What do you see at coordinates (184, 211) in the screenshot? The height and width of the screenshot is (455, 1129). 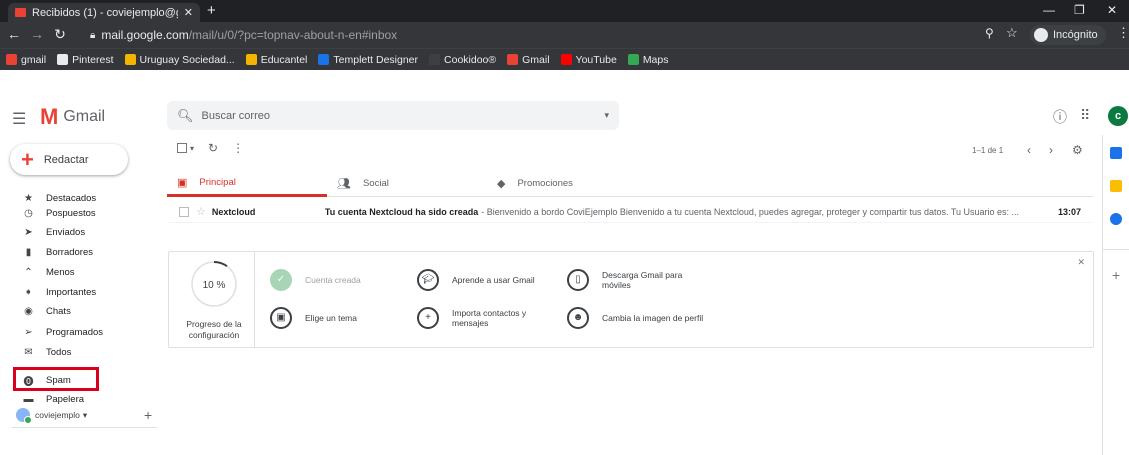 I see `row-checkbox` at bounding box center [184, 211].